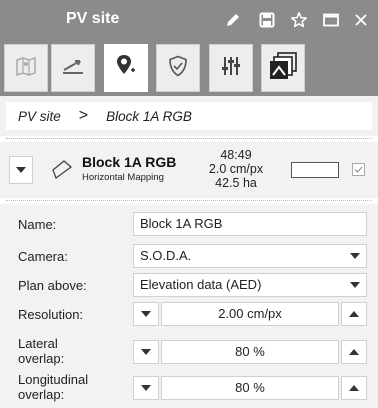 The image size is (378, 408). Describe the element at coordinates (129, 162) in the screenshot. I see `block-name: Block 1A RGB` at that location.